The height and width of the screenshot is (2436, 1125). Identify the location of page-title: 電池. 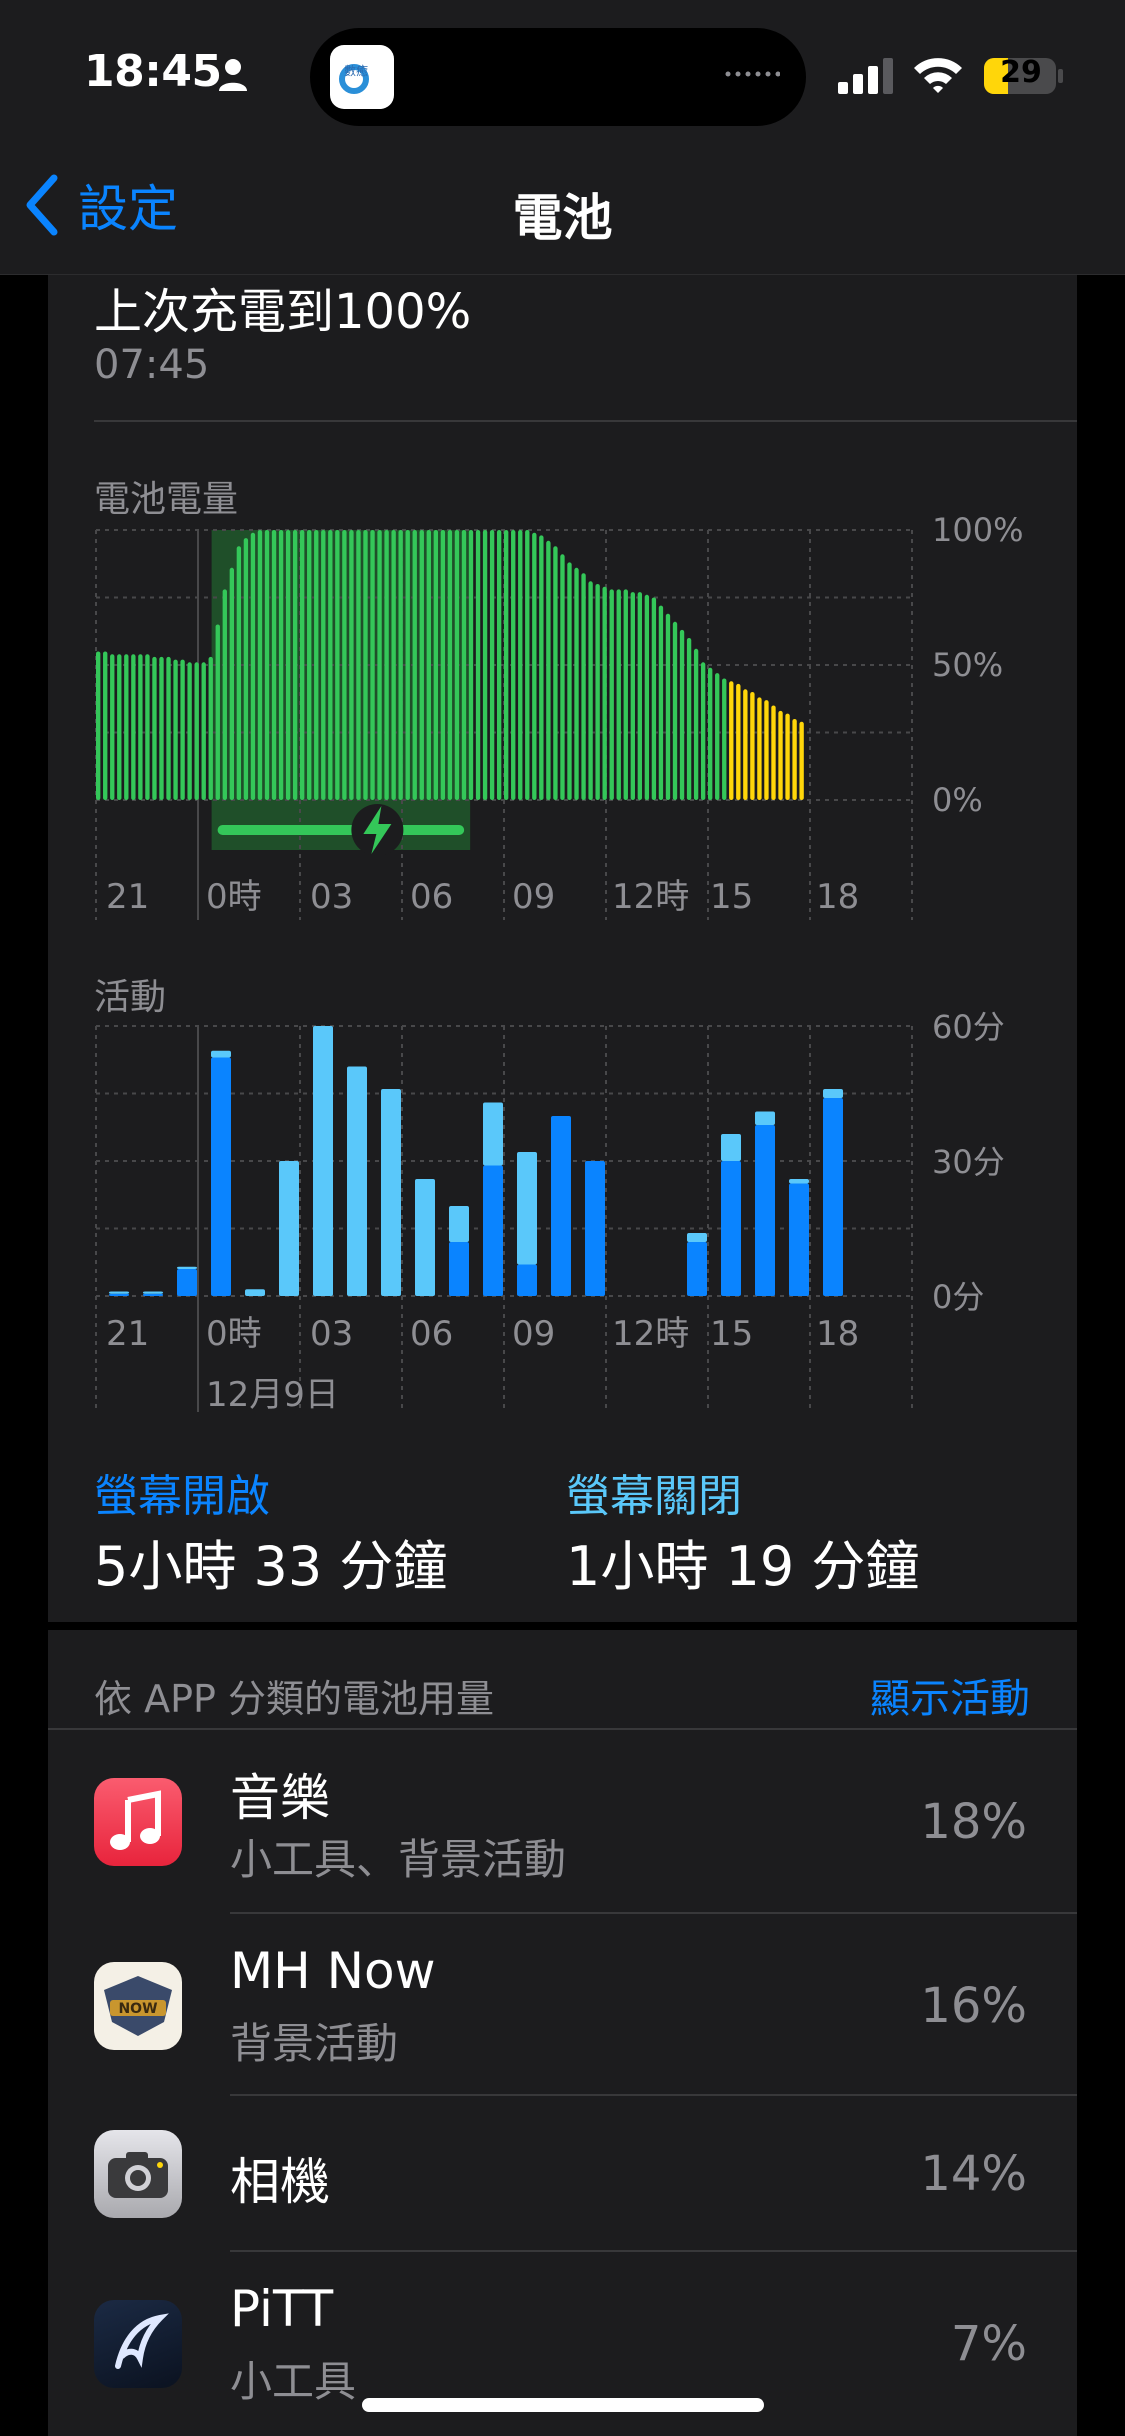
(562, 218).